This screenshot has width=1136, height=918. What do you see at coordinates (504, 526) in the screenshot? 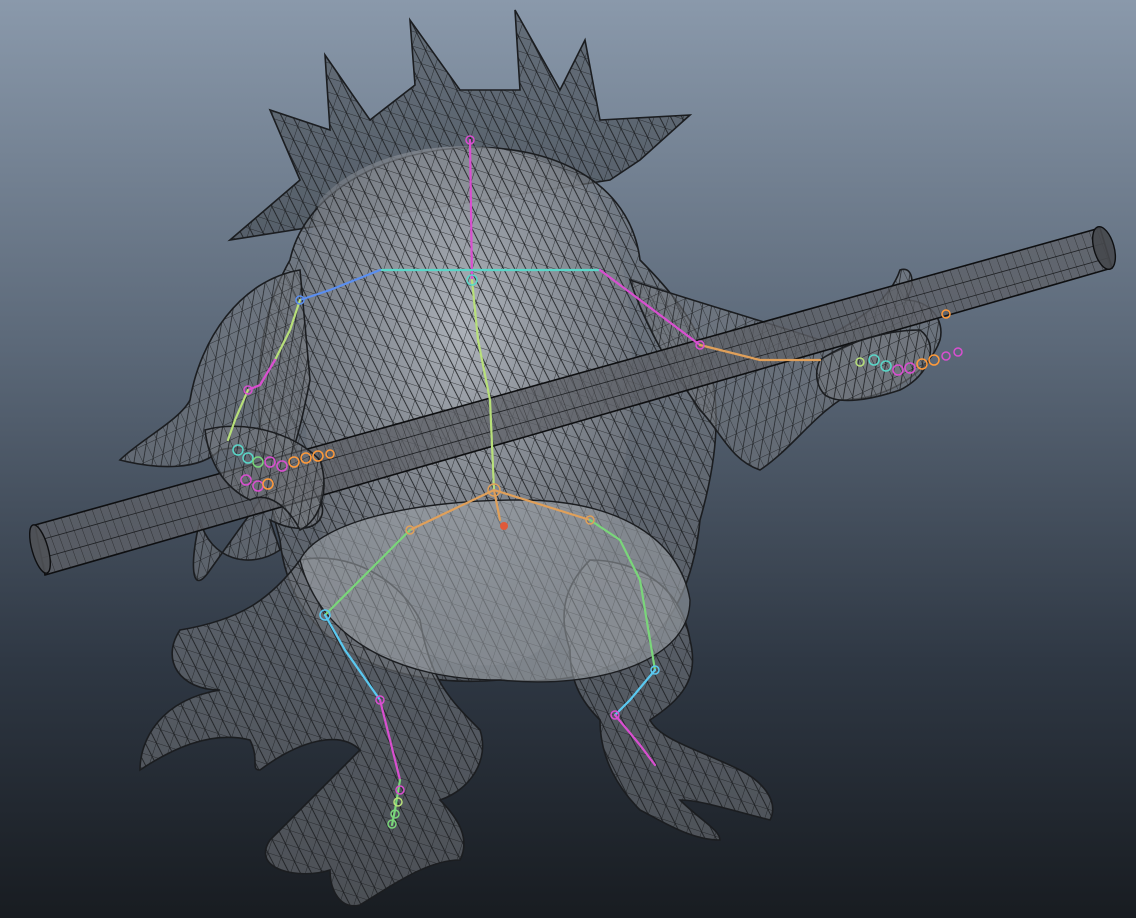
I see `joint-root` at bounding box center [504, 526].